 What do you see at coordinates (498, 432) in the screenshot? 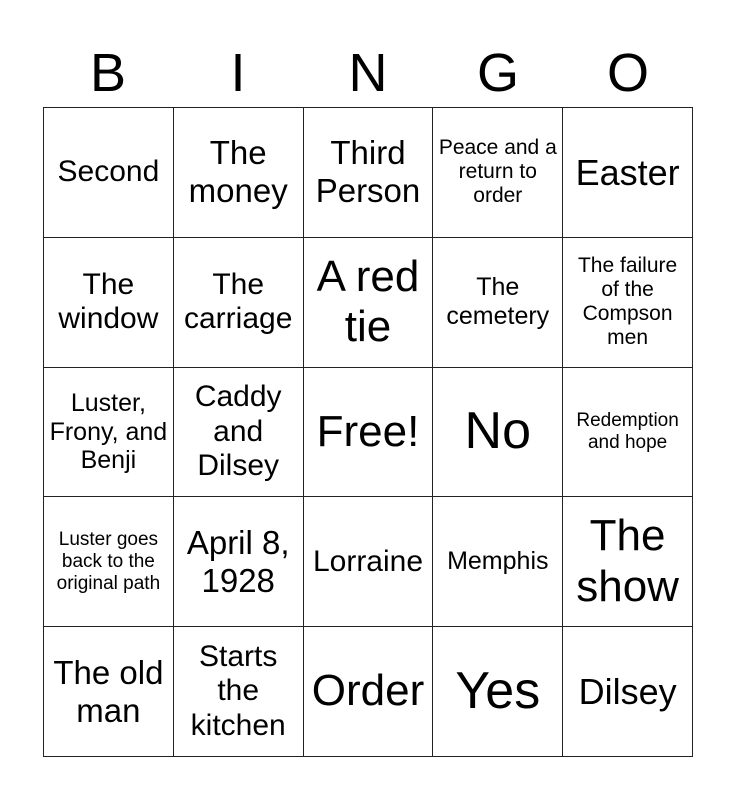
I see `bingo-cell: No` at bounding box center [498, 432].